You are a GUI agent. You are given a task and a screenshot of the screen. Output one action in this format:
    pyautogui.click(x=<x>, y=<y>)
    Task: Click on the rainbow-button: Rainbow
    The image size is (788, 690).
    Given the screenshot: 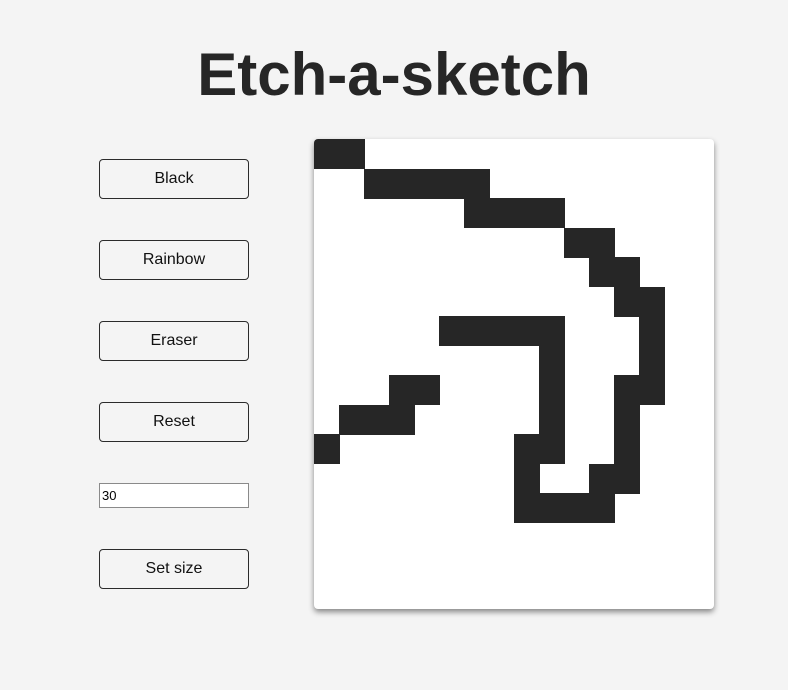 What is the action you would take?
    pyautogui.click(x=174, y=260)
    